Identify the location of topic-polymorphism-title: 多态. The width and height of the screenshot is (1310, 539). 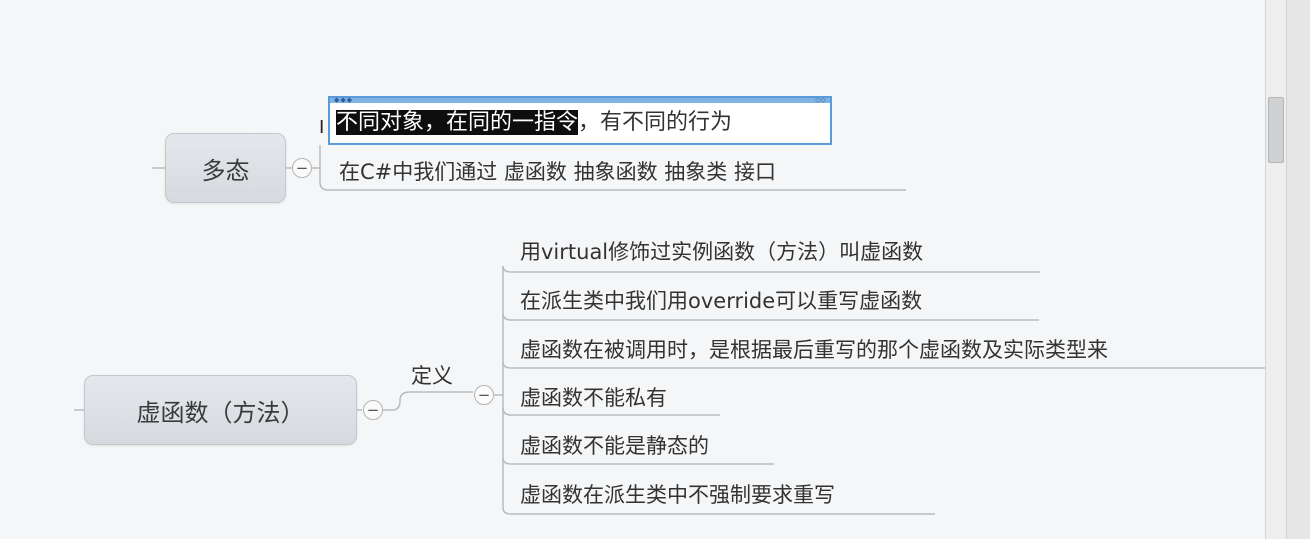
(225, 170).